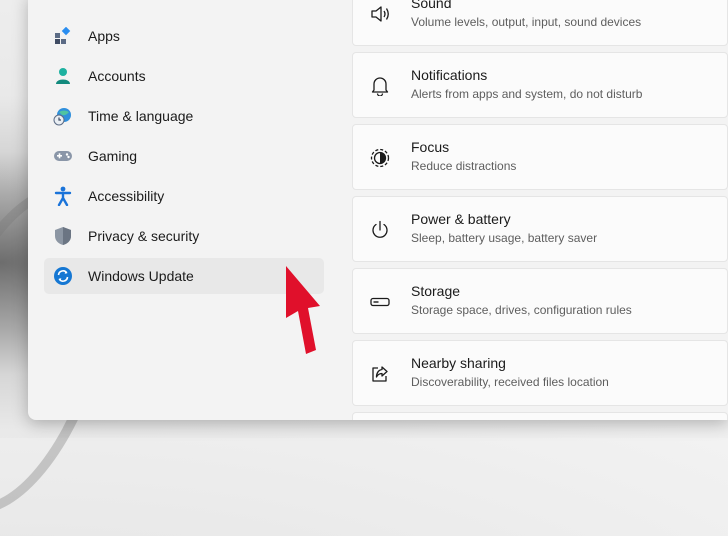  Describe the element at coordinates (461, 219) in the screenshot. I see `card-title: Power & battery` at that location.